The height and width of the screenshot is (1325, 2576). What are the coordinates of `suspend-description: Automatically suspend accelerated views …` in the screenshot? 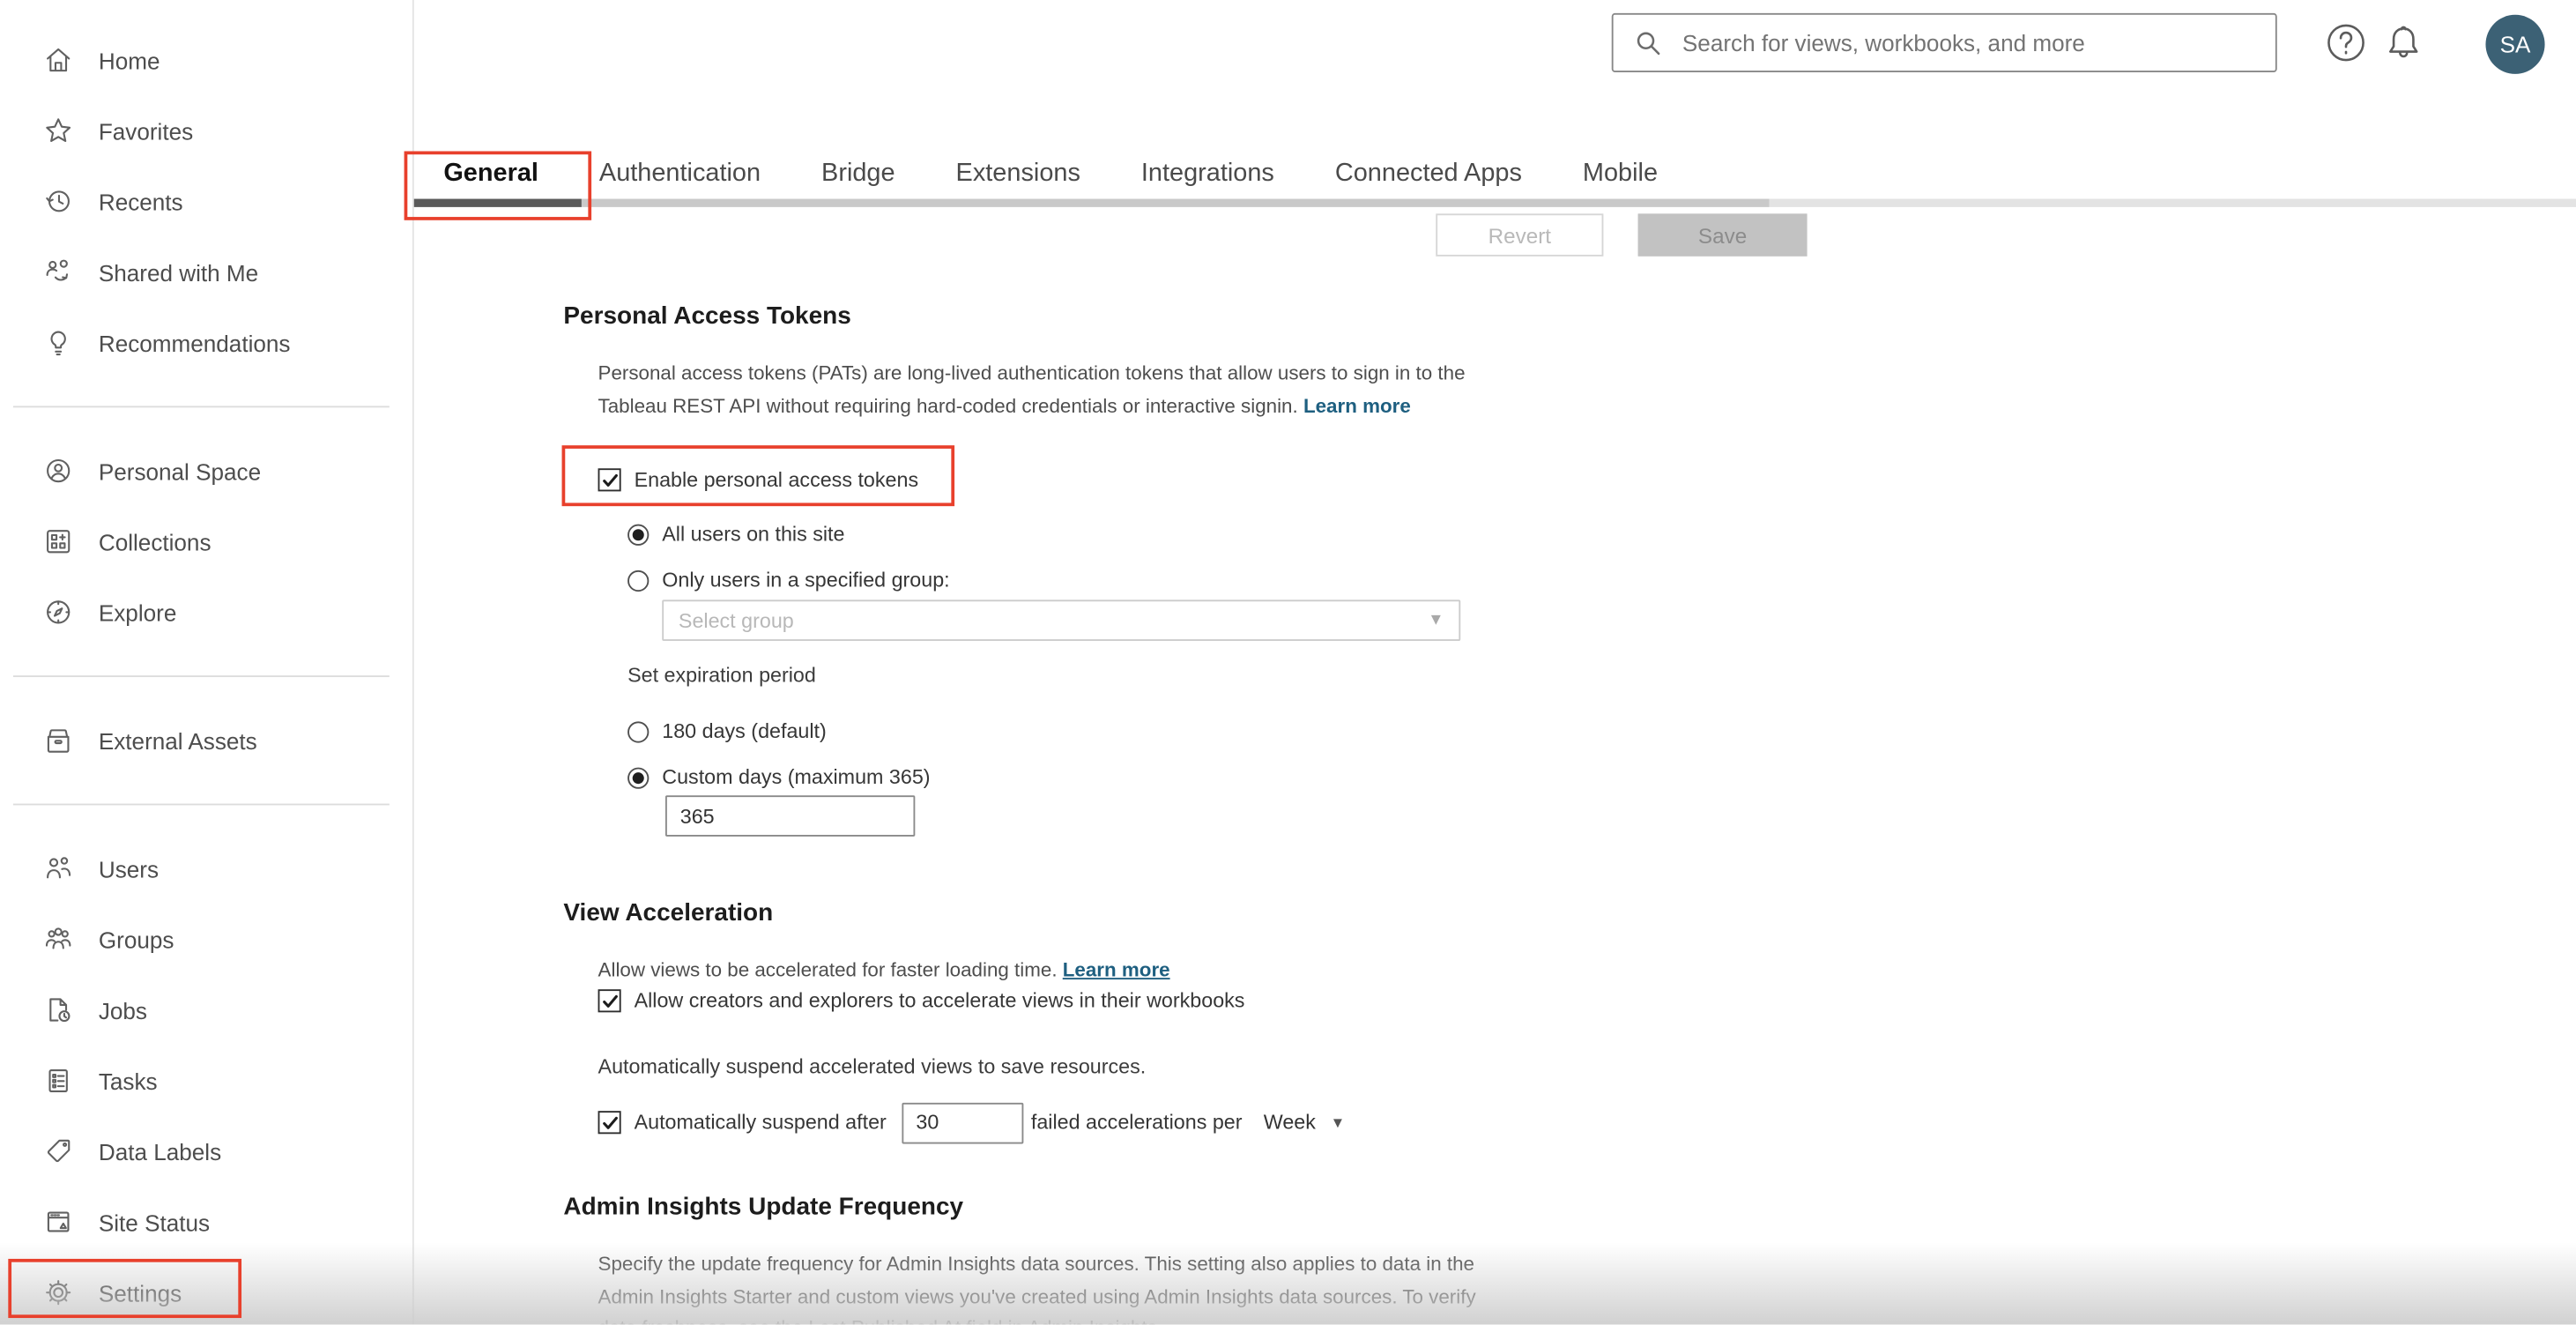 It's located at (872, 1066).